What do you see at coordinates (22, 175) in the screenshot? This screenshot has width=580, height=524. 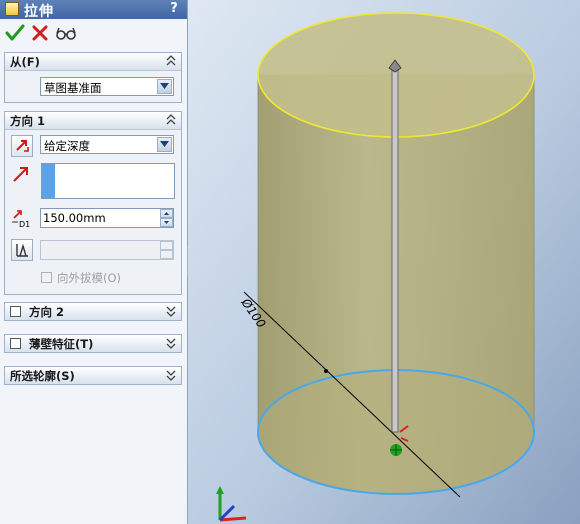 I see `direction-vector-icon` at bounding box center [22, 175].